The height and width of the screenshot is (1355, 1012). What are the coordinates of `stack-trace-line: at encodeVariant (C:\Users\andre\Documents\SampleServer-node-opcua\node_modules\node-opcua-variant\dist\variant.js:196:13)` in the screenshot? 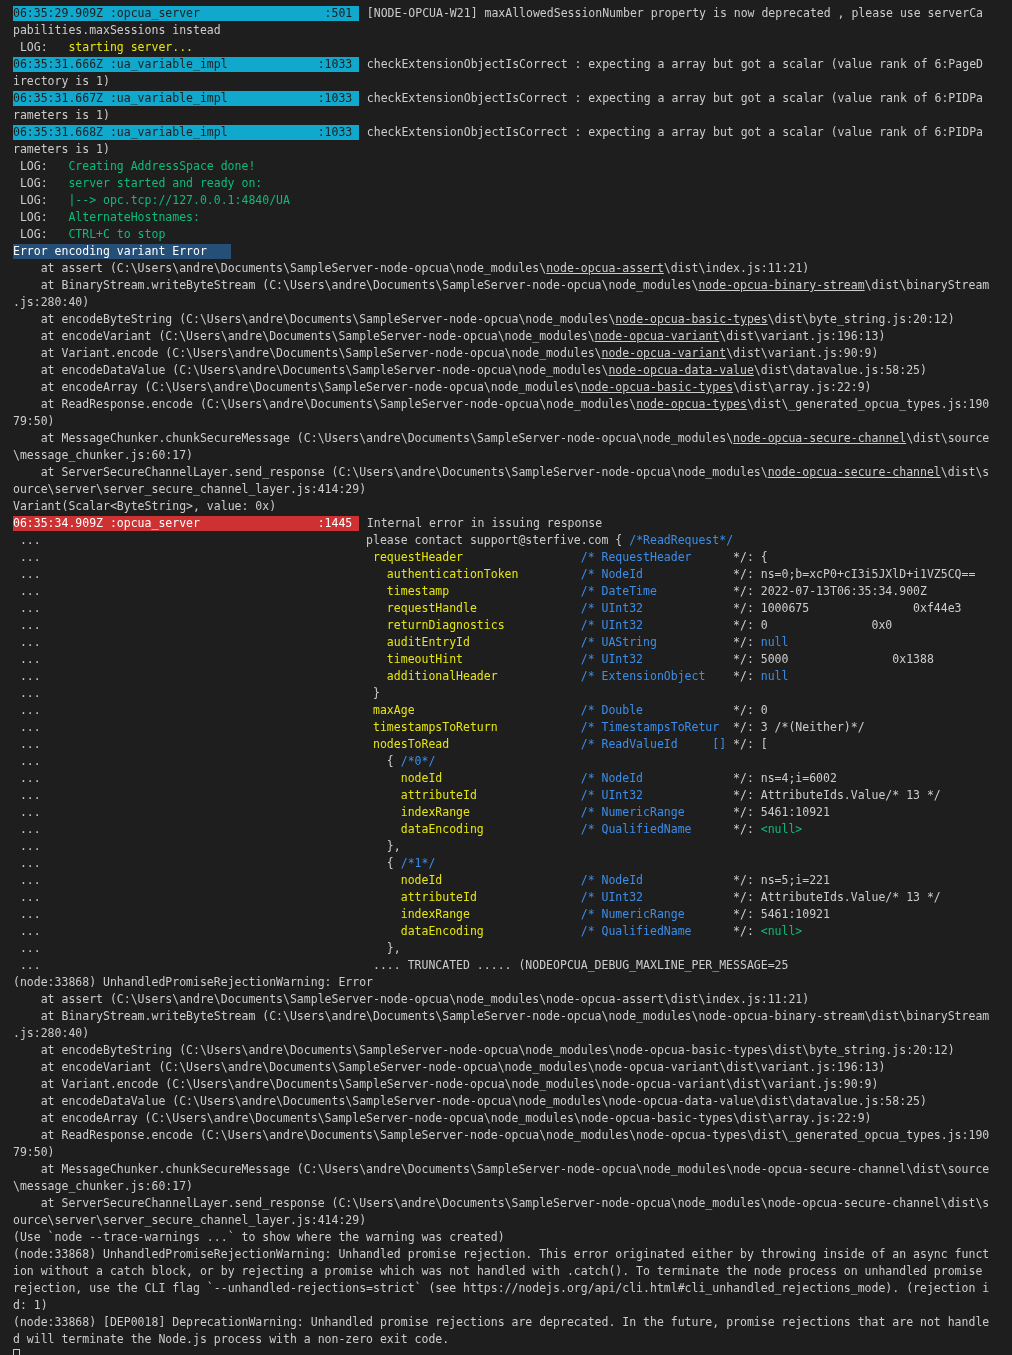 It's located at (462, 336).